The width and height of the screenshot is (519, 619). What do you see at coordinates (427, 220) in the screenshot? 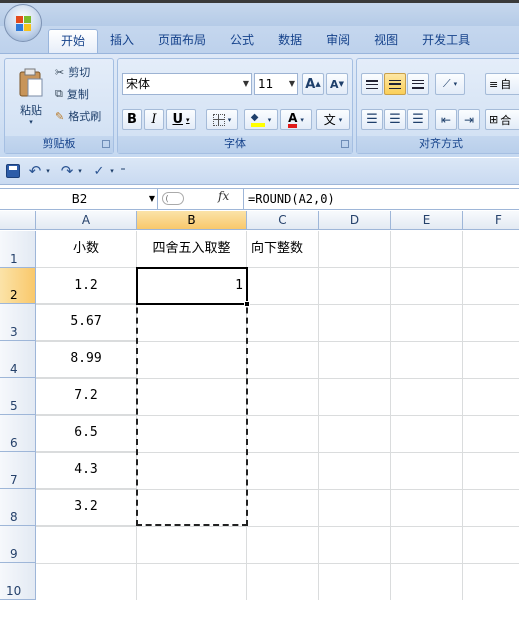
I see `col-header-e: E` at bounding box center [427, 220].